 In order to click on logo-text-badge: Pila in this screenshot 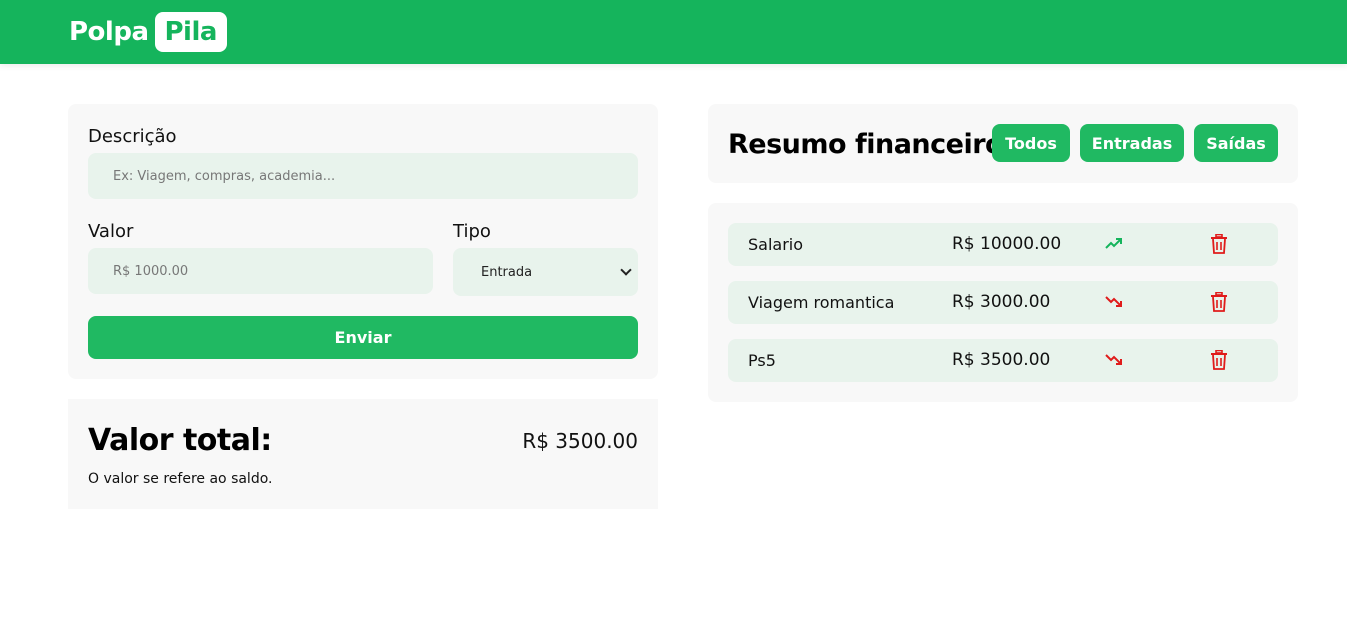, I will do `click(190, 32)`.